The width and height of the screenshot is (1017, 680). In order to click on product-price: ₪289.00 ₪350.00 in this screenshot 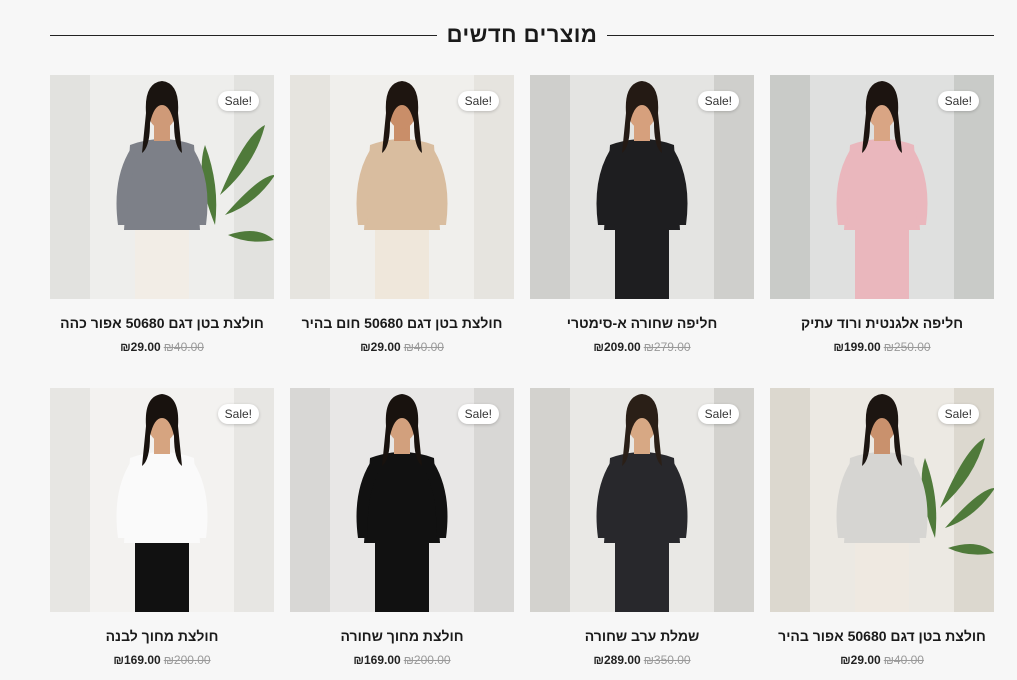, I will do `click(641, 660)`.